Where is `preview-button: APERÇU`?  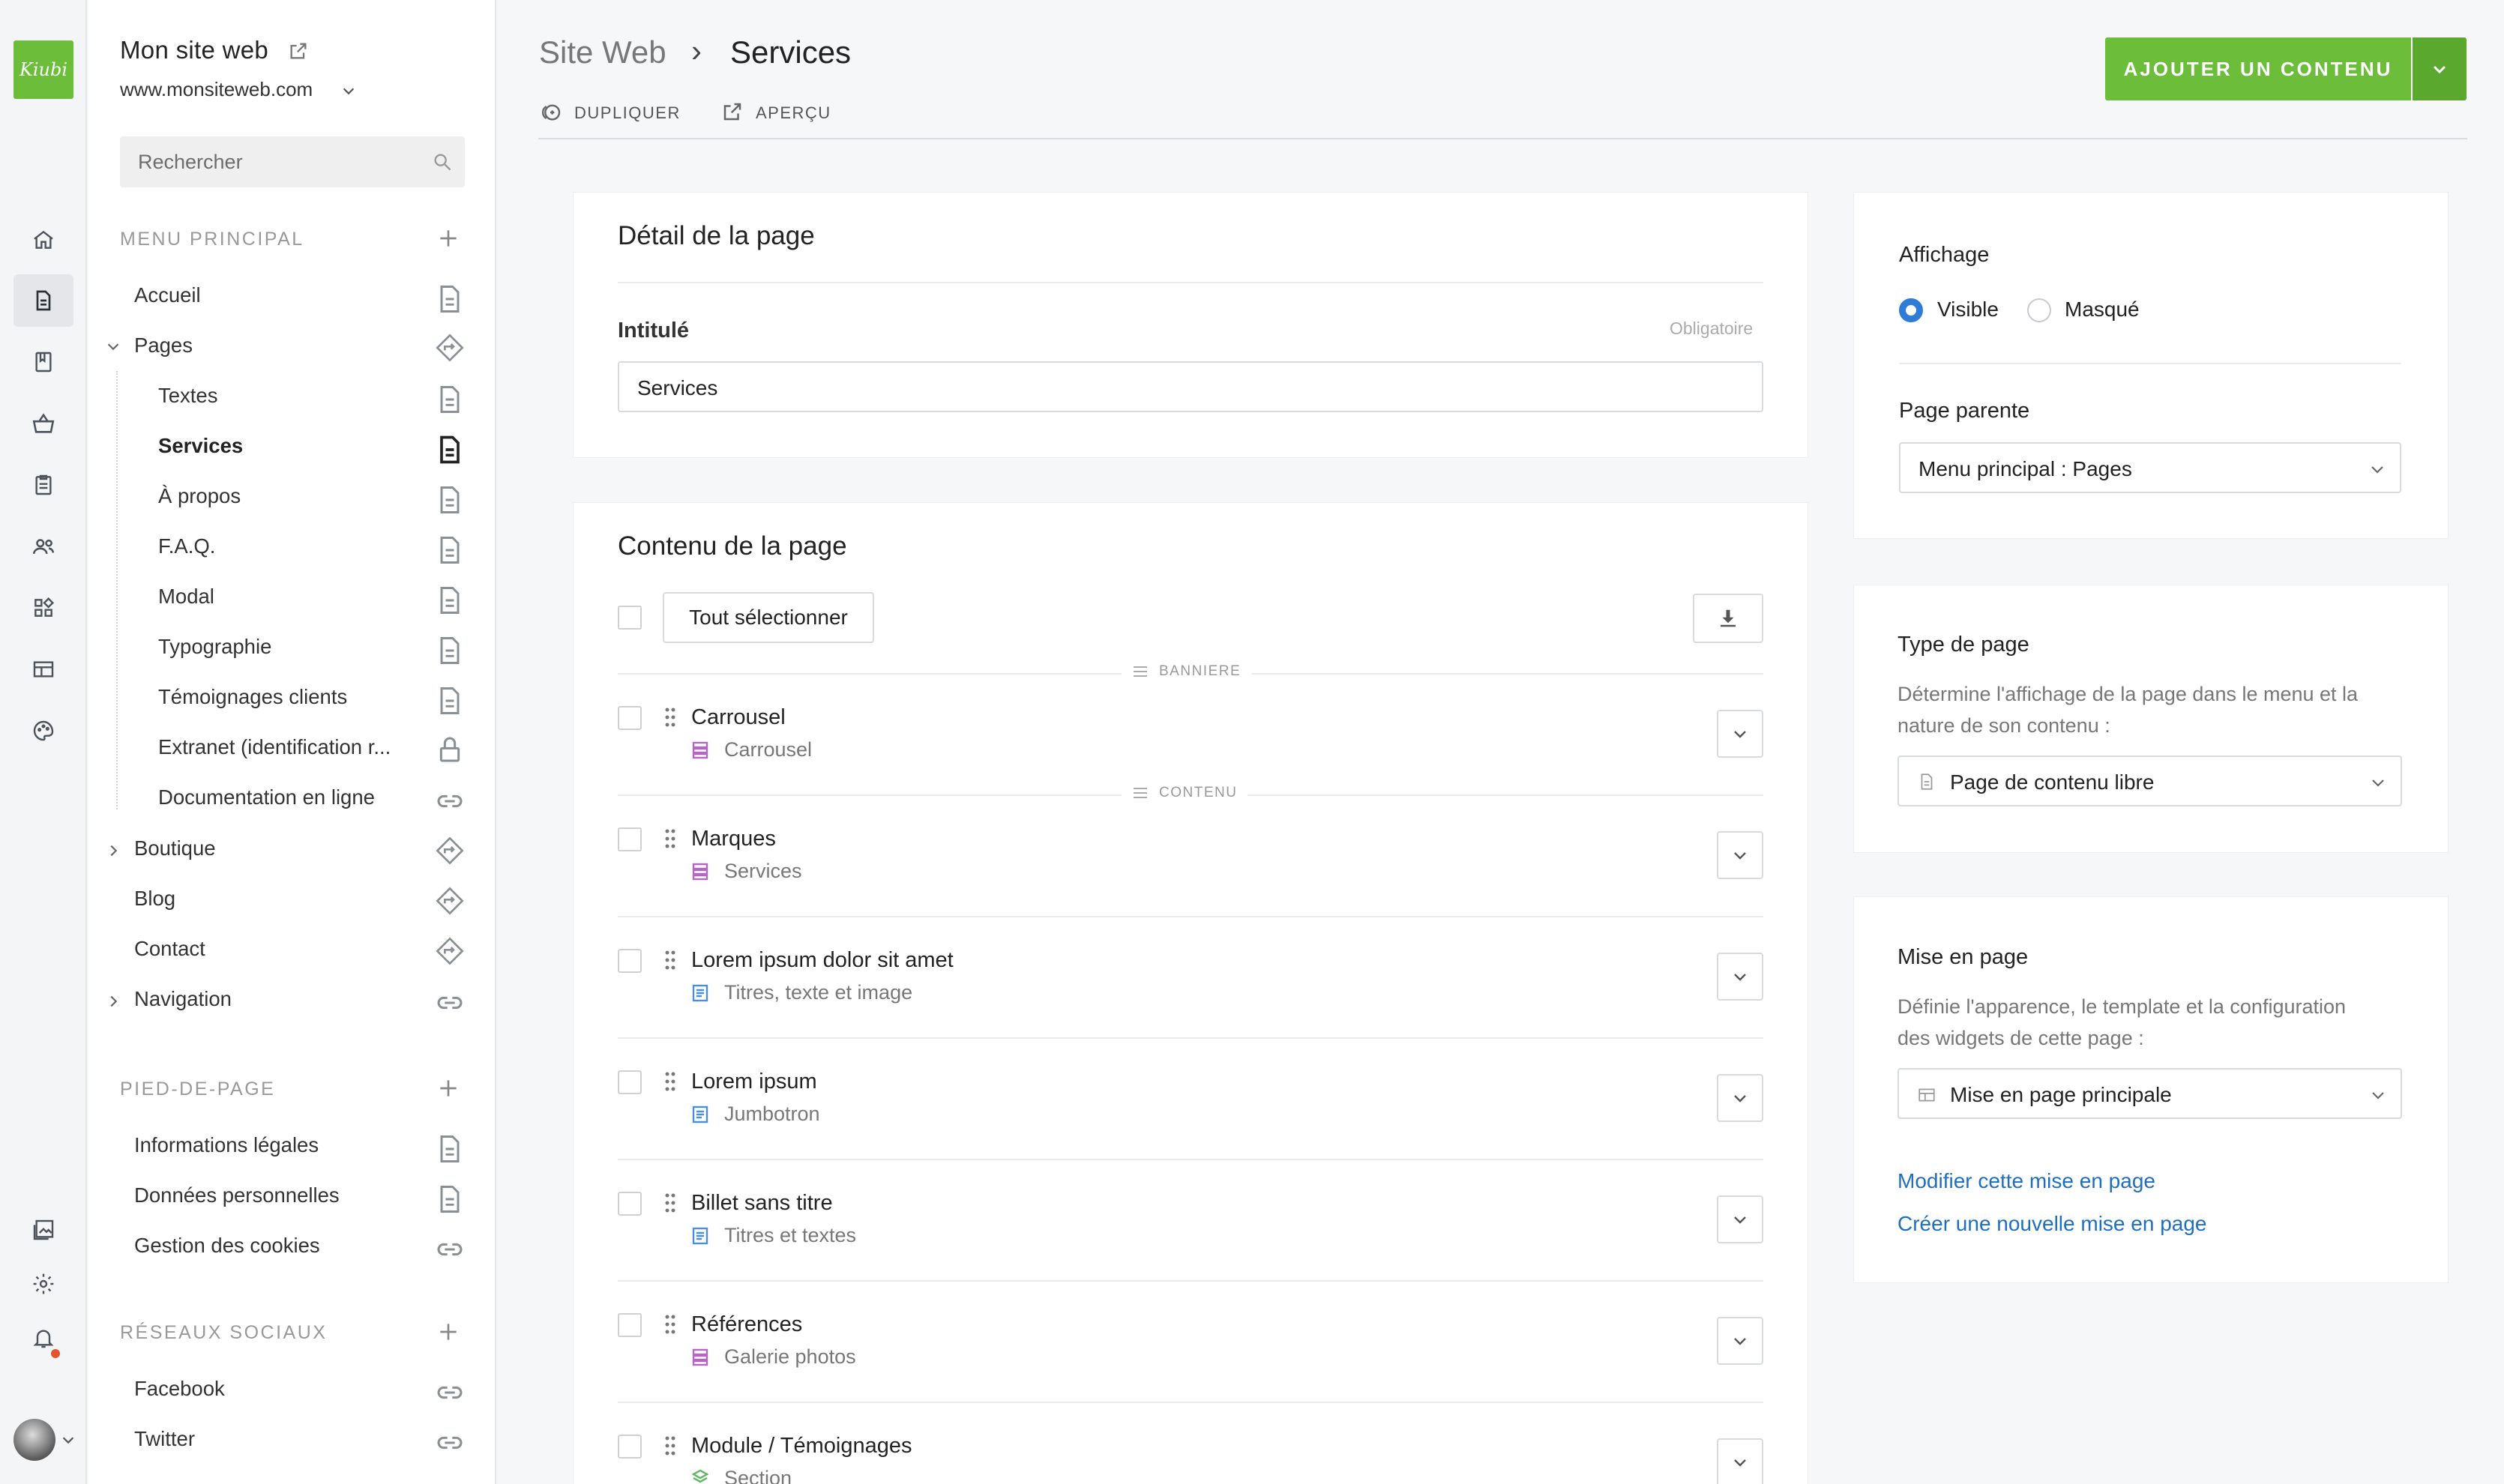
preview-button: APERÇU is located at coordinates (794, 113).